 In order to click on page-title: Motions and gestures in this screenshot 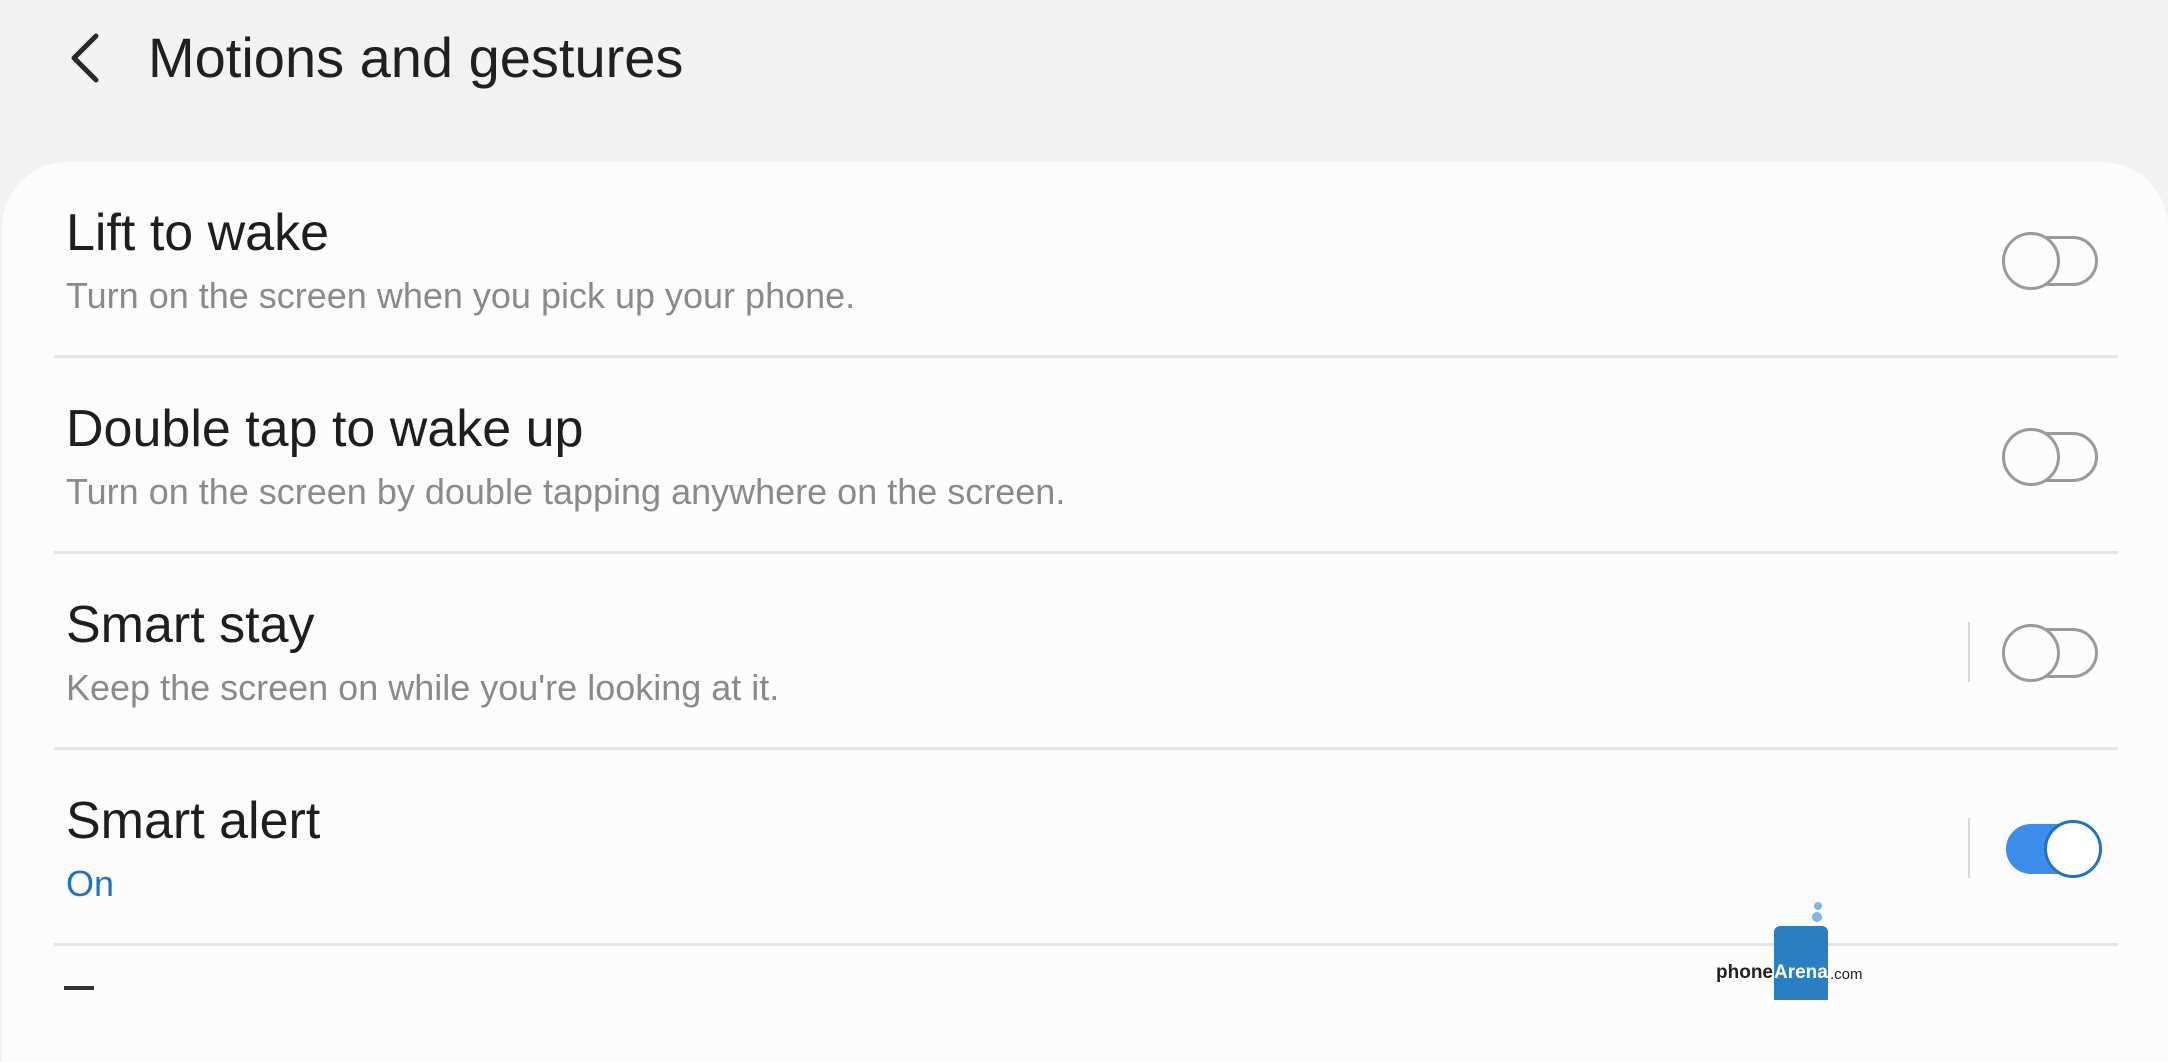, I will do `click(416, 57)`.